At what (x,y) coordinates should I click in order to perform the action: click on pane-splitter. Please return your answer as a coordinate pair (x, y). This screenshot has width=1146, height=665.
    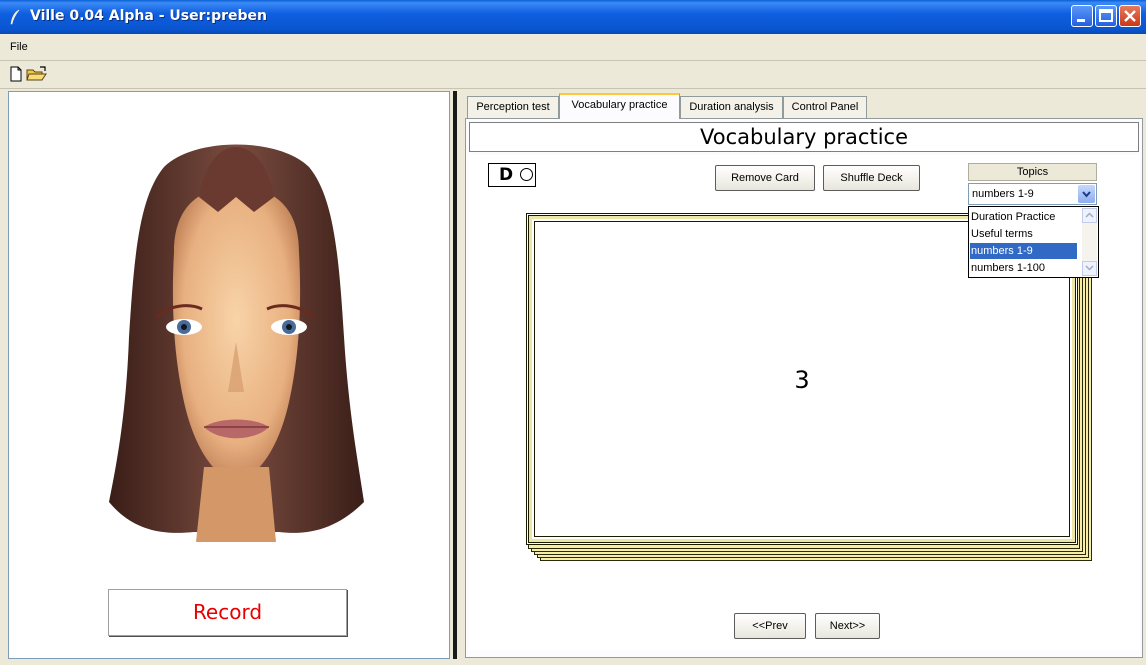
    Looking at the image, I should click on (455, 375).